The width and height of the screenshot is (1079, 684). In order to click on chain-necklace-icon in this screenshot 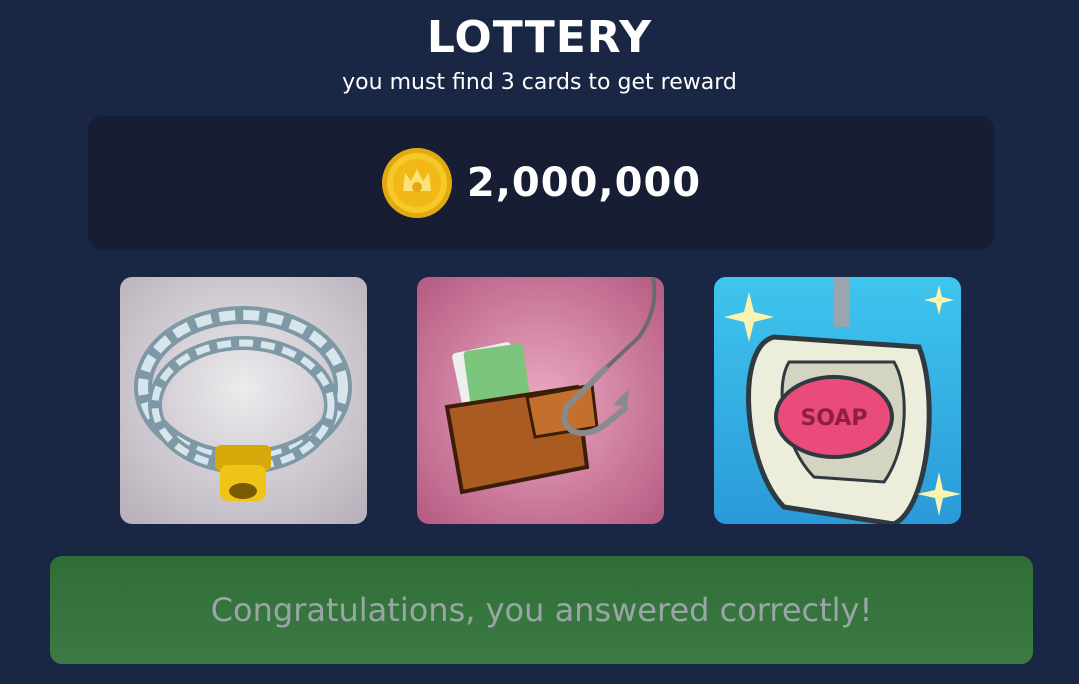, I will do `click(243, 400)`.